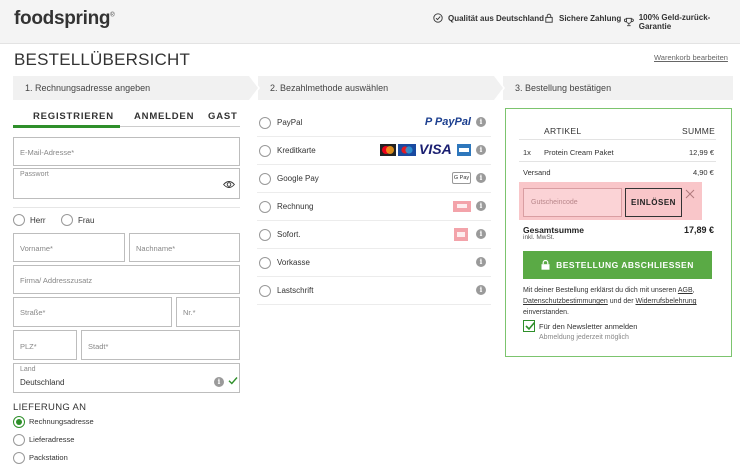  Describe the element at coordinates (674, 22) in the screenshot. I see `trust-label: 100% Geld-zurück-Garantie` at that location.